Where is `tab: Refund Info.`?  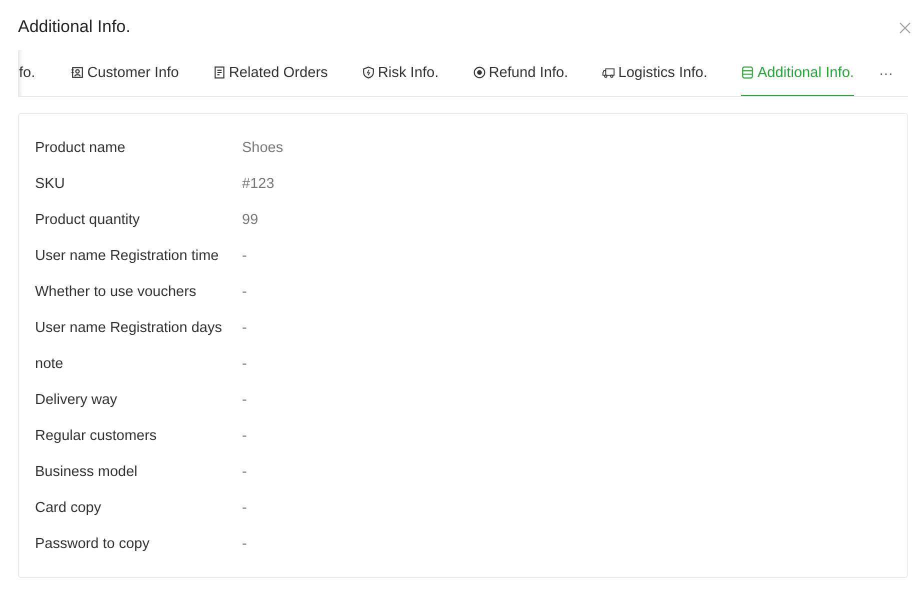 tab: Refund Info. is located at coordinates (520, 73).